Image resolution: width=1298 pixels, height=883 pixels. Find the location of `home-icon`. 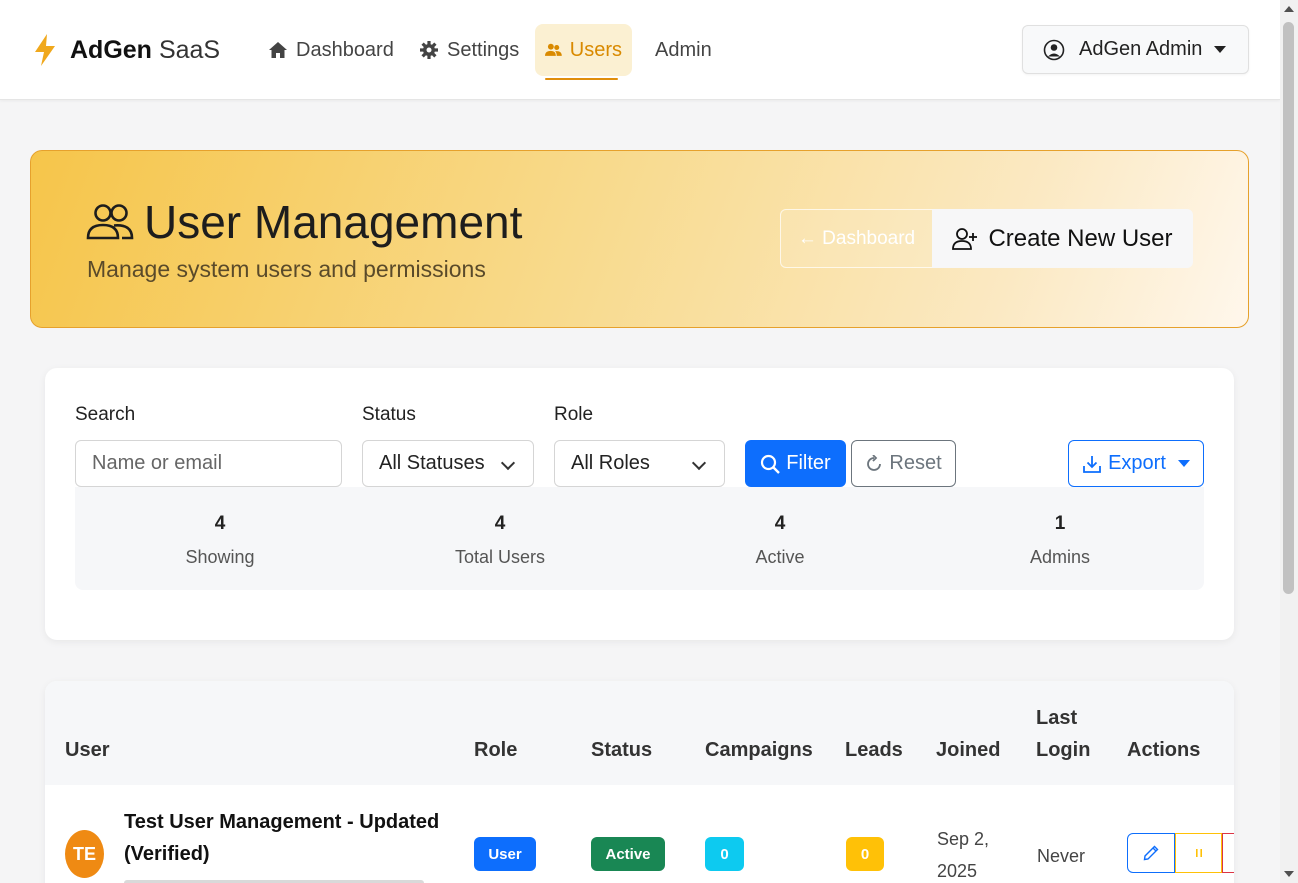

home-icon is located at coordinates (278, 50).